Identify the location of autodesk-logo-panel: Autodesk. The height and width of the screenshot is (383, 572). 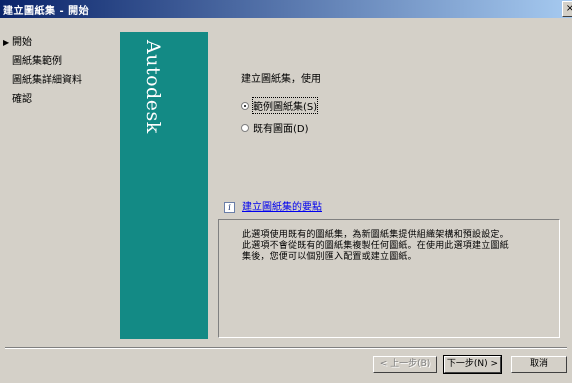
(164, 185).